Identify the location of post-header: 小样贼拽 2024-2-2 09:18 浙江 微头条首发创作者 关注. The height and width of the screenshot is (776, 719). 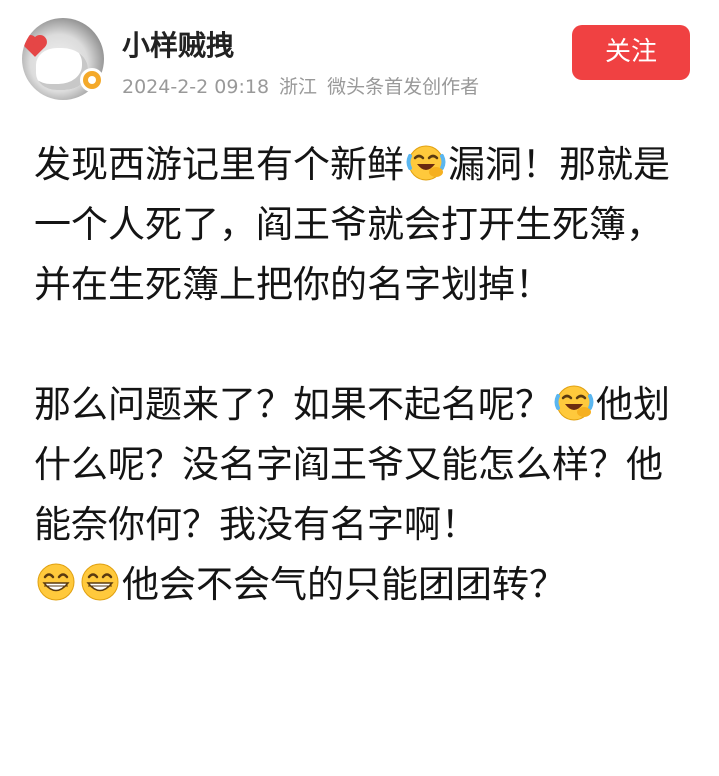
(359, 55).